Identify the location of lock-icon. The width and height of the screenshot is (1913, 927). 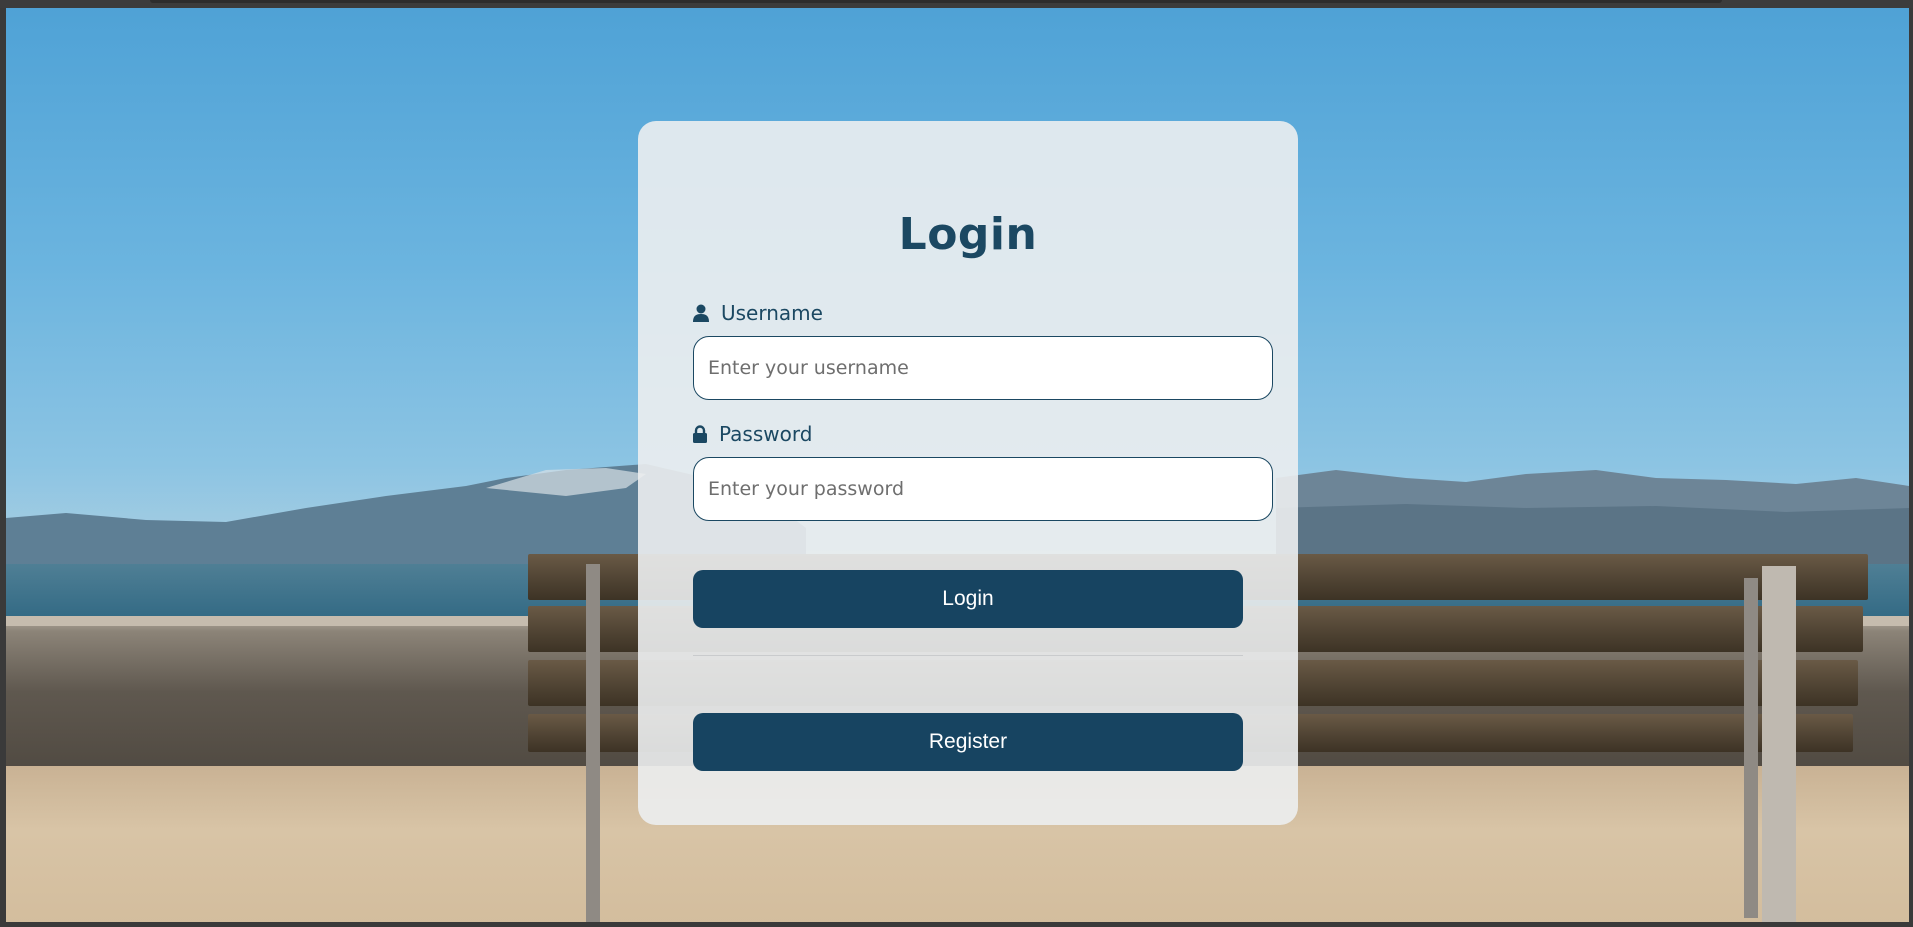
(700, 434).